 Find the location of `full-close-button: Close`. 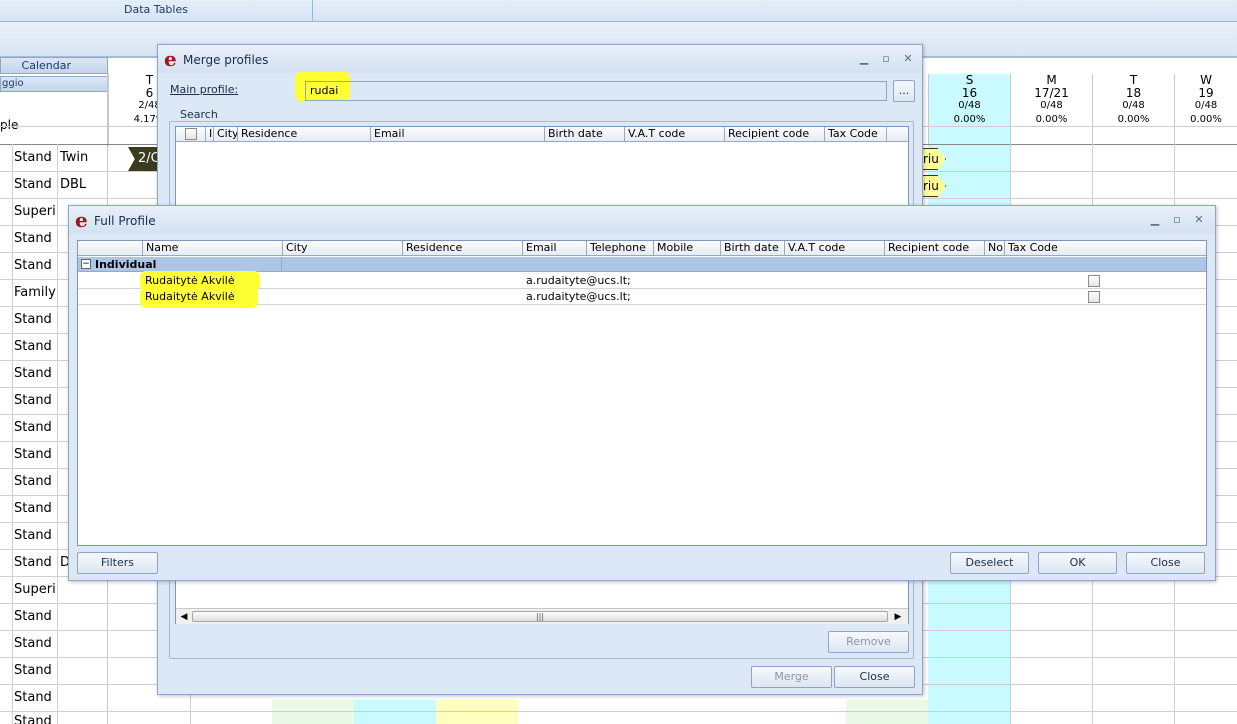

full-close-button: Close is located at coordinates (1165, 563).